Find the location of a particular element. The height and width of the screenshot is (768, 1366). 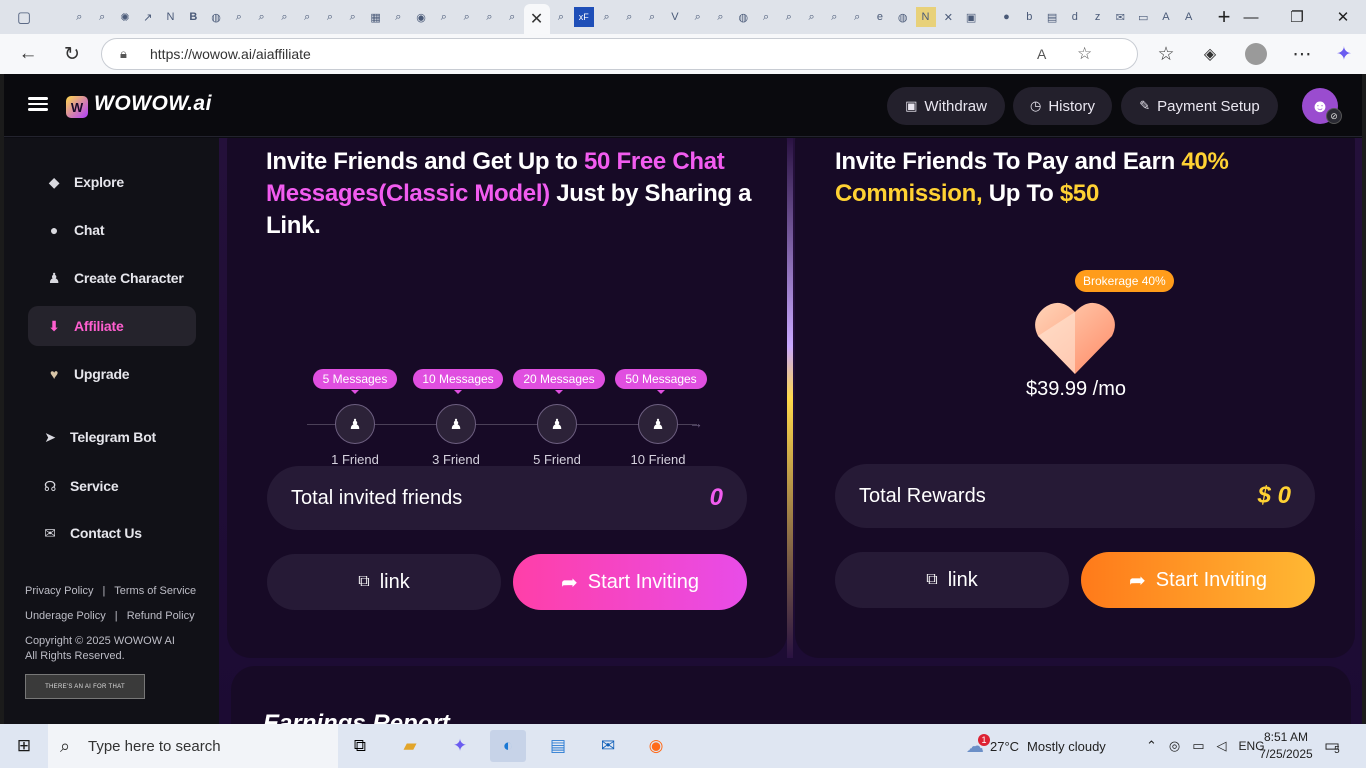

tab-grid-icon: ▦ is located at coordinates (376, 17).